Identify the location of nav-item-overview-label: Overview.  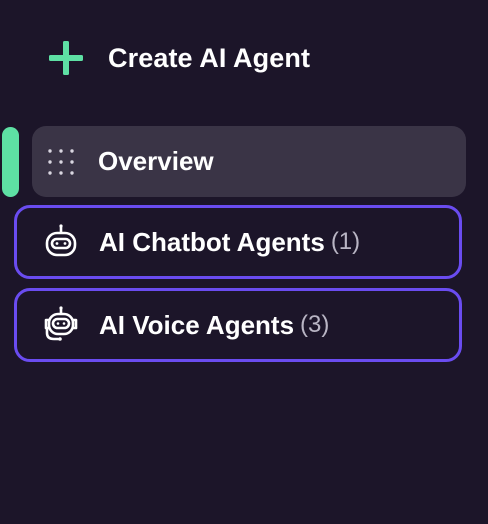
(156, 161).